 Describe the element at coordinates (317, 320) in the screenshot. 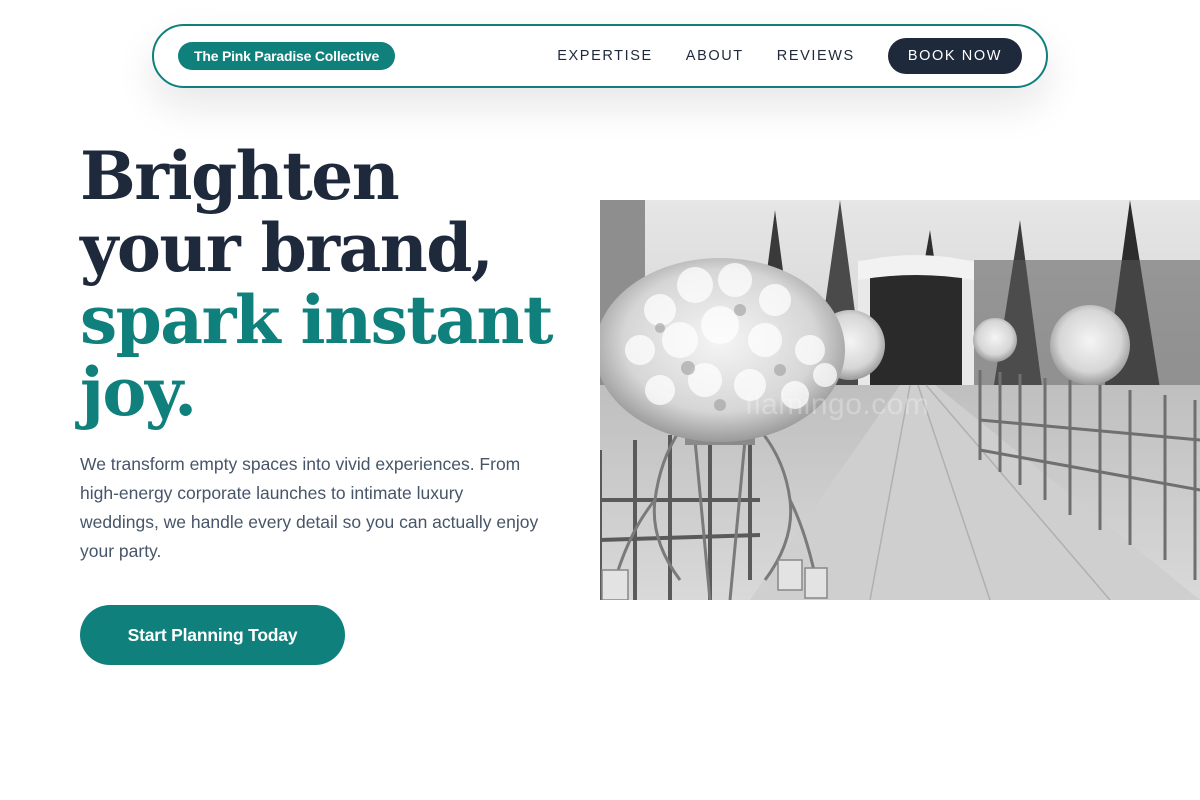

I see `hero-title-accent-line: spark instant` at that location.